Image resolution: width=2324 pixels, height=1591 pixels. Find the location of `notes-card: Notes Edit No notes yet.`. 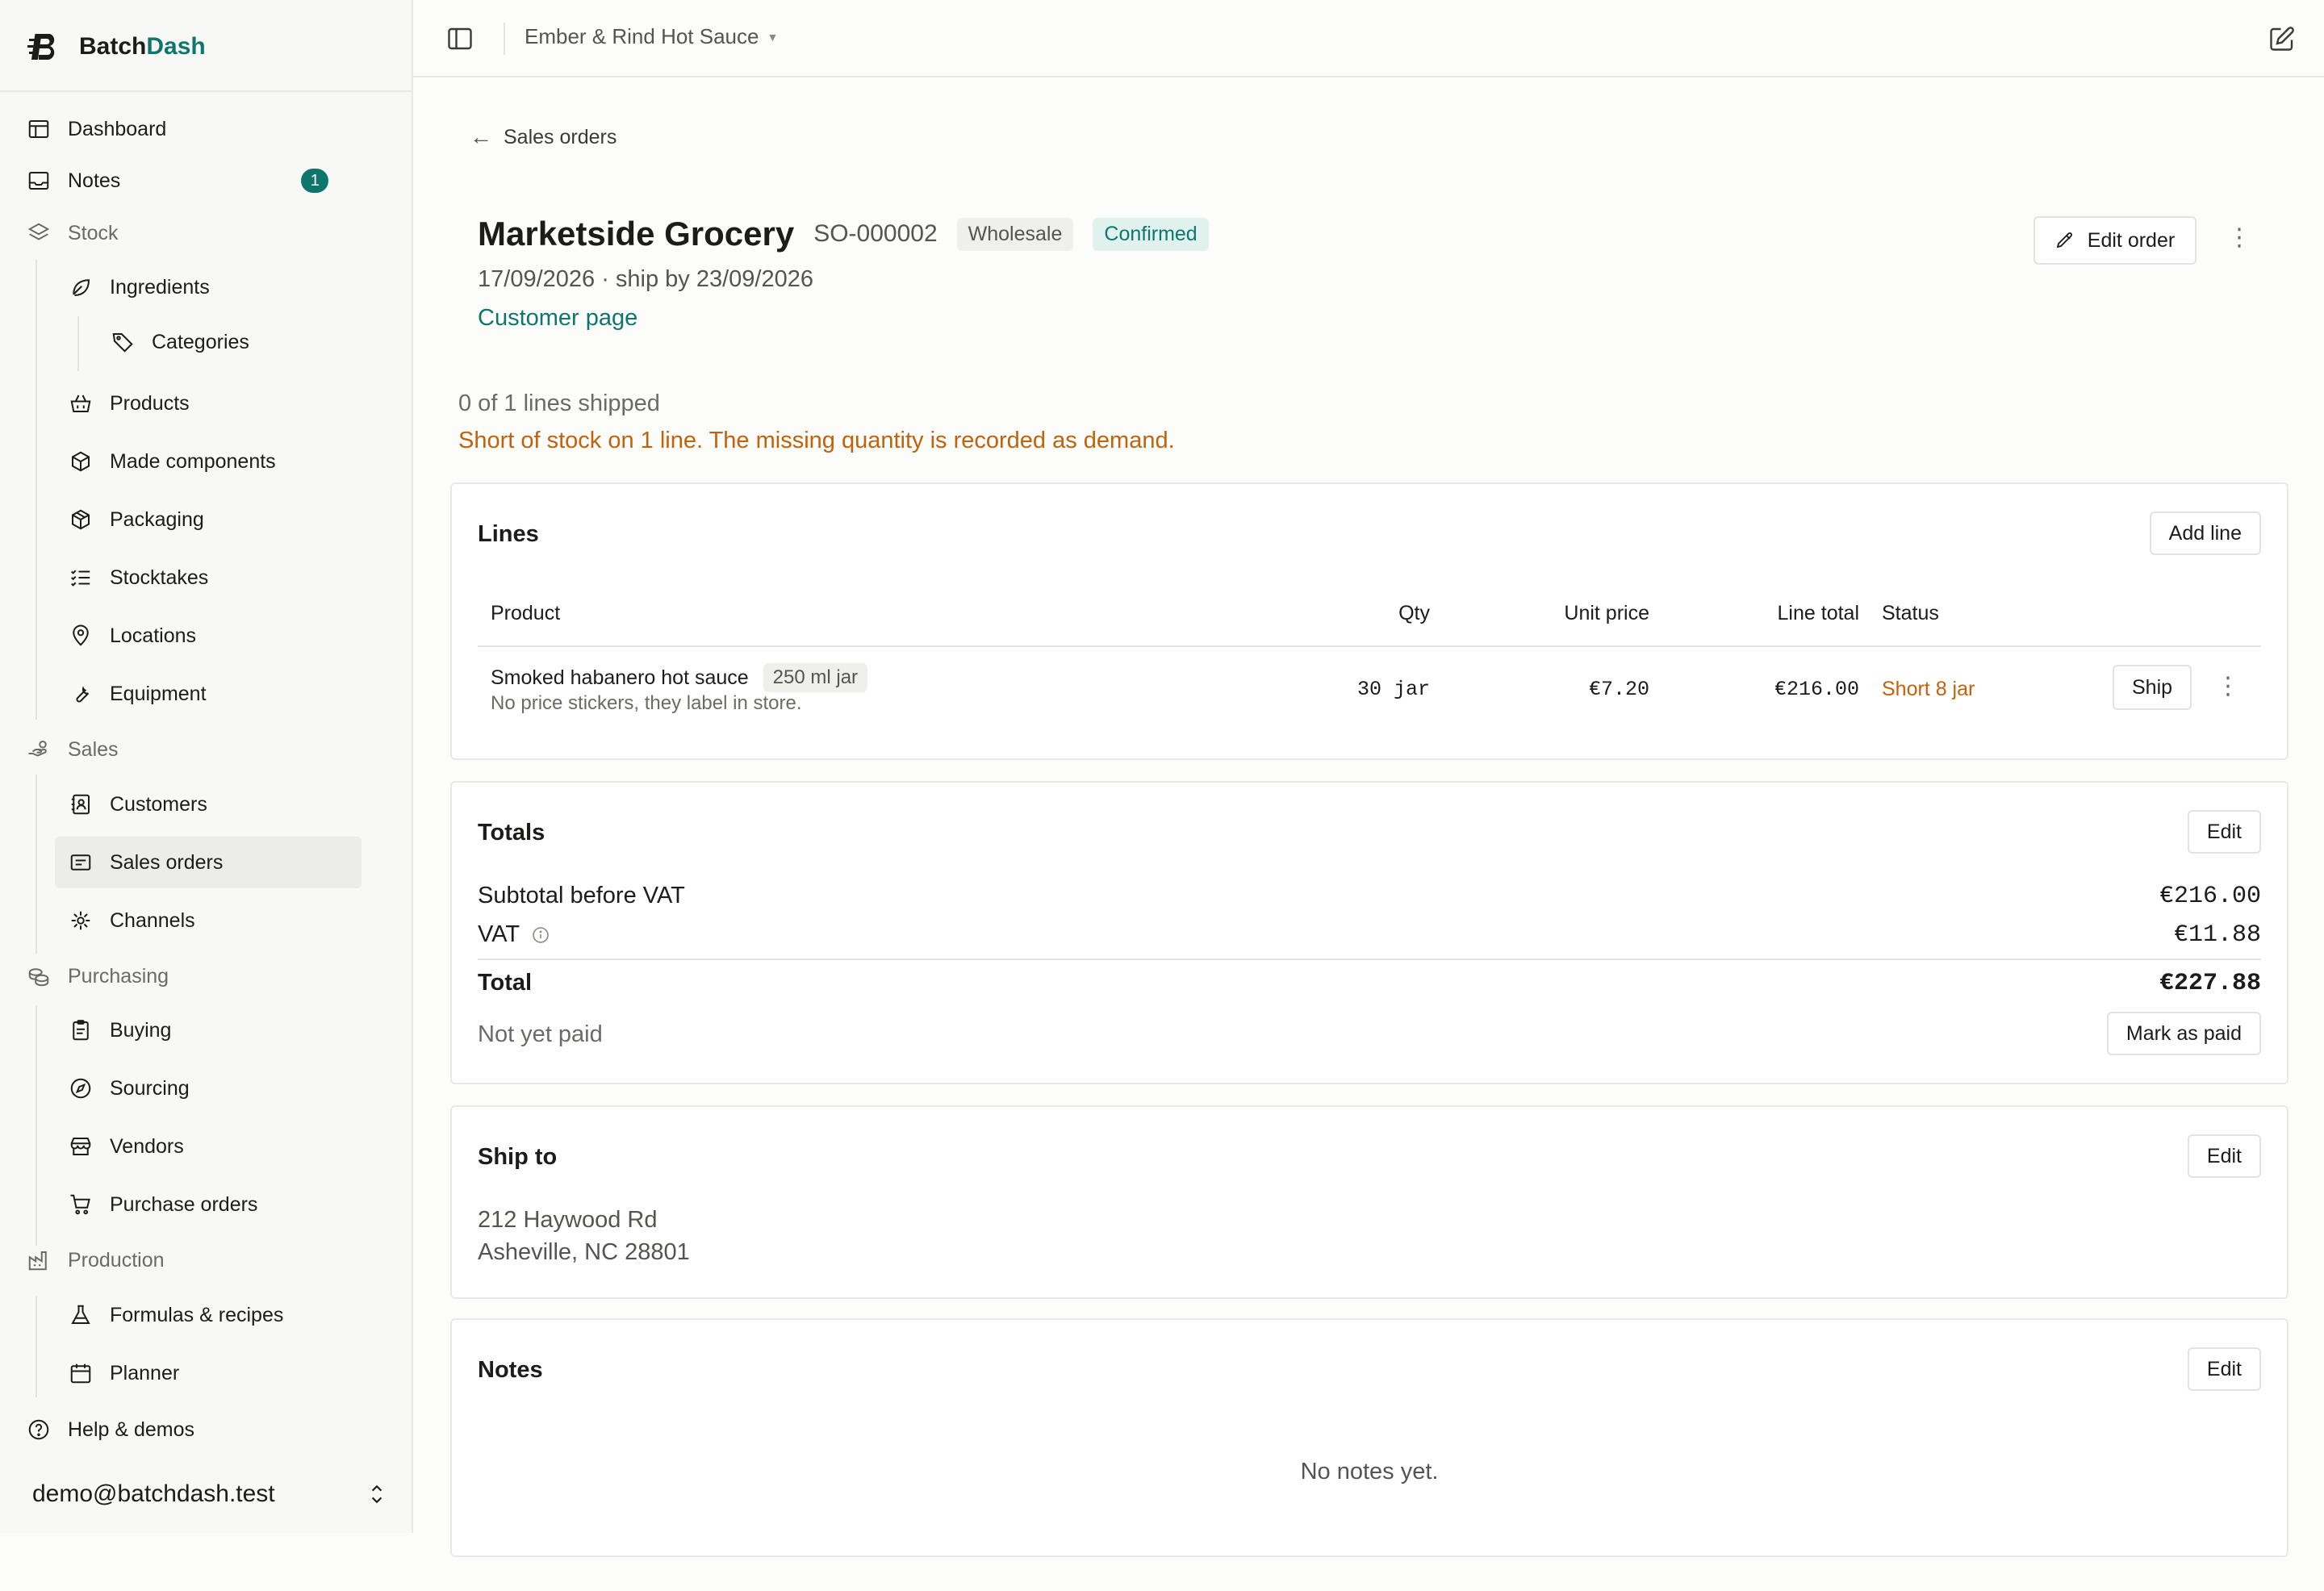

notes-card: Notes Edit No notes yet. is located at coordinates (1369, 1438).